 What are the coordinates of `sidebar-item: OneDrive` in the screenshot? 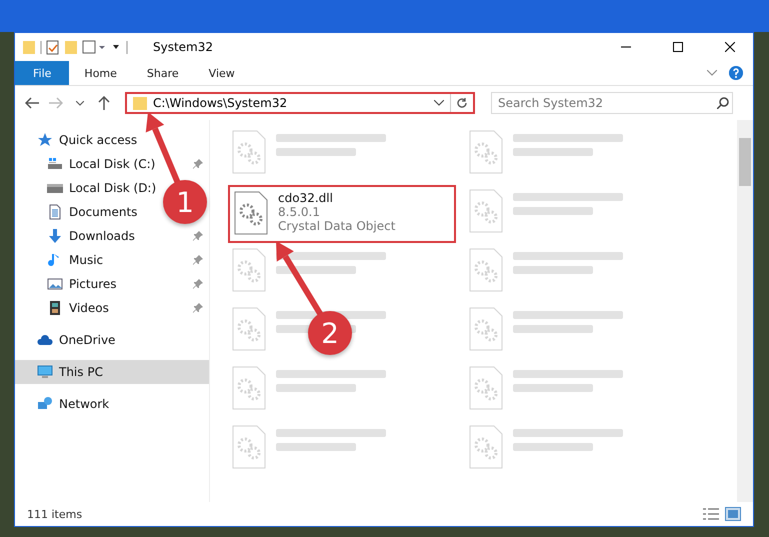 It's located at (68, 340).